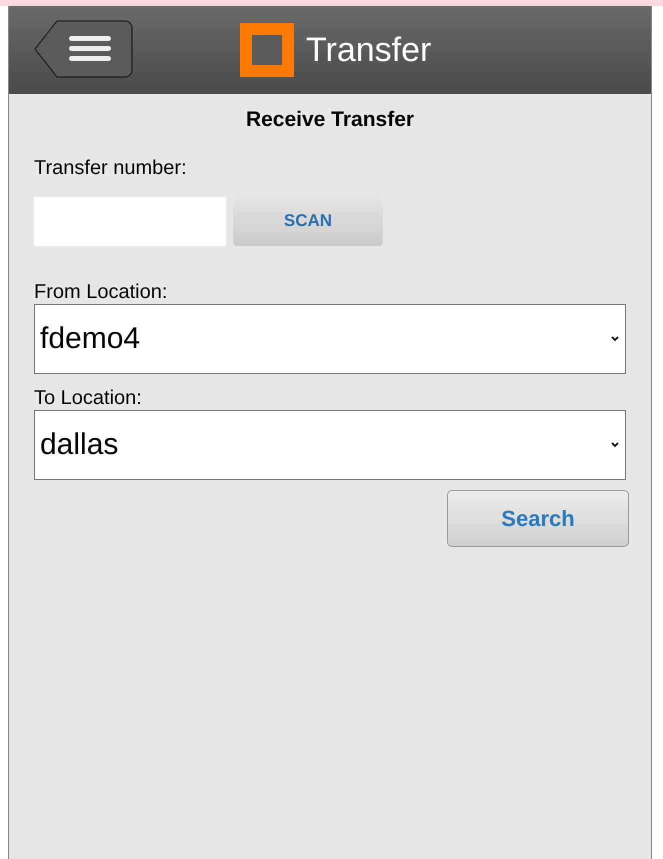 This screenshot has height=859, width=663. I want to click on logo-icon, so click(267, 50).